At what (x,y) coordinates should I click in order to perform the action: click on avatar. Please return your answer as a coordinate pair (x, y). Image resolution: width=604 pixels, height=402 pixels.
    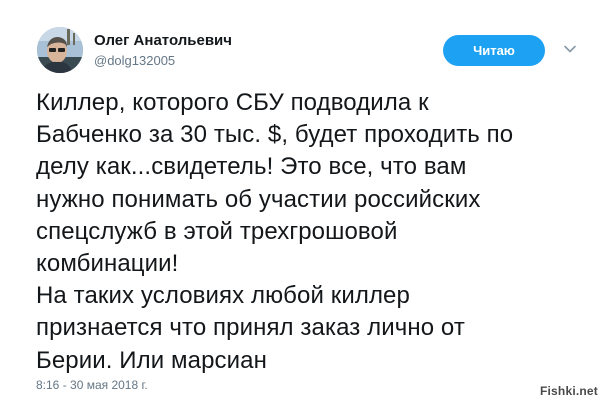
    Looking at the image, I should click on (60, 50).